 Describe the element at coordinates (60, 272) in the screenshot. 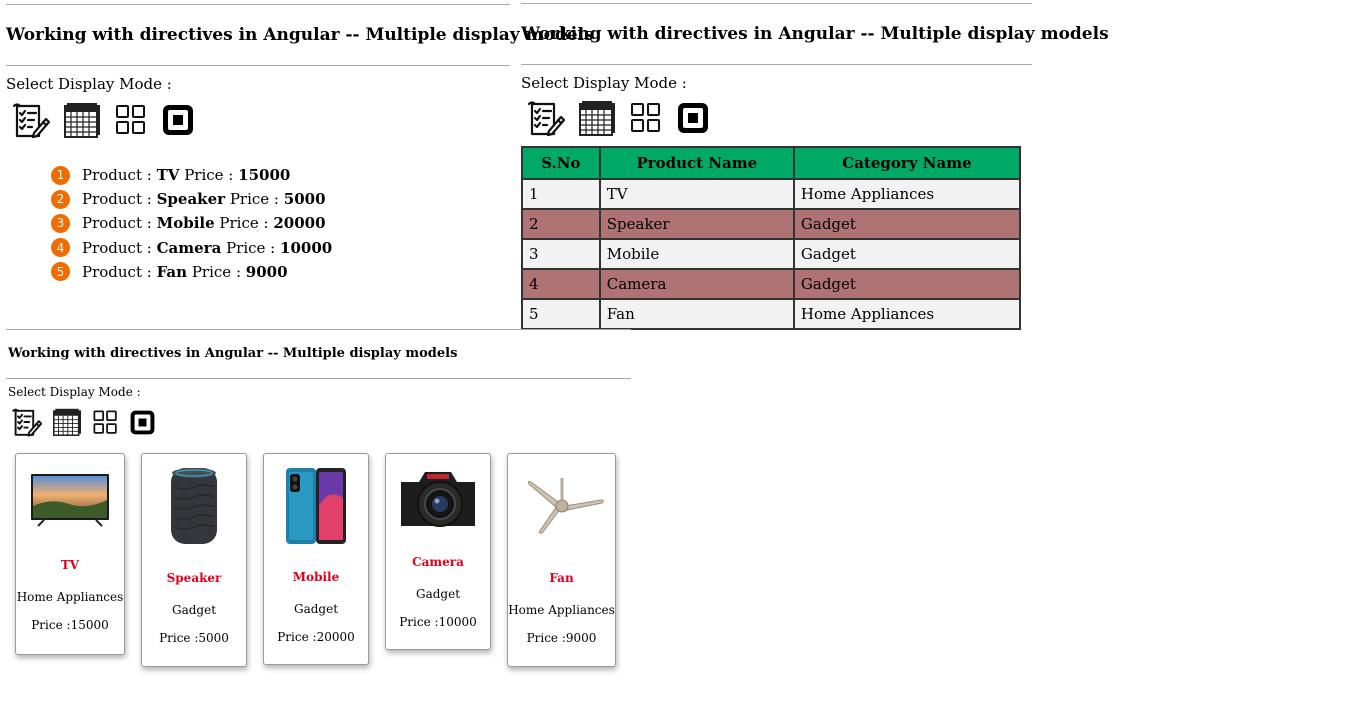

I see `number-badge: 5` at that location.